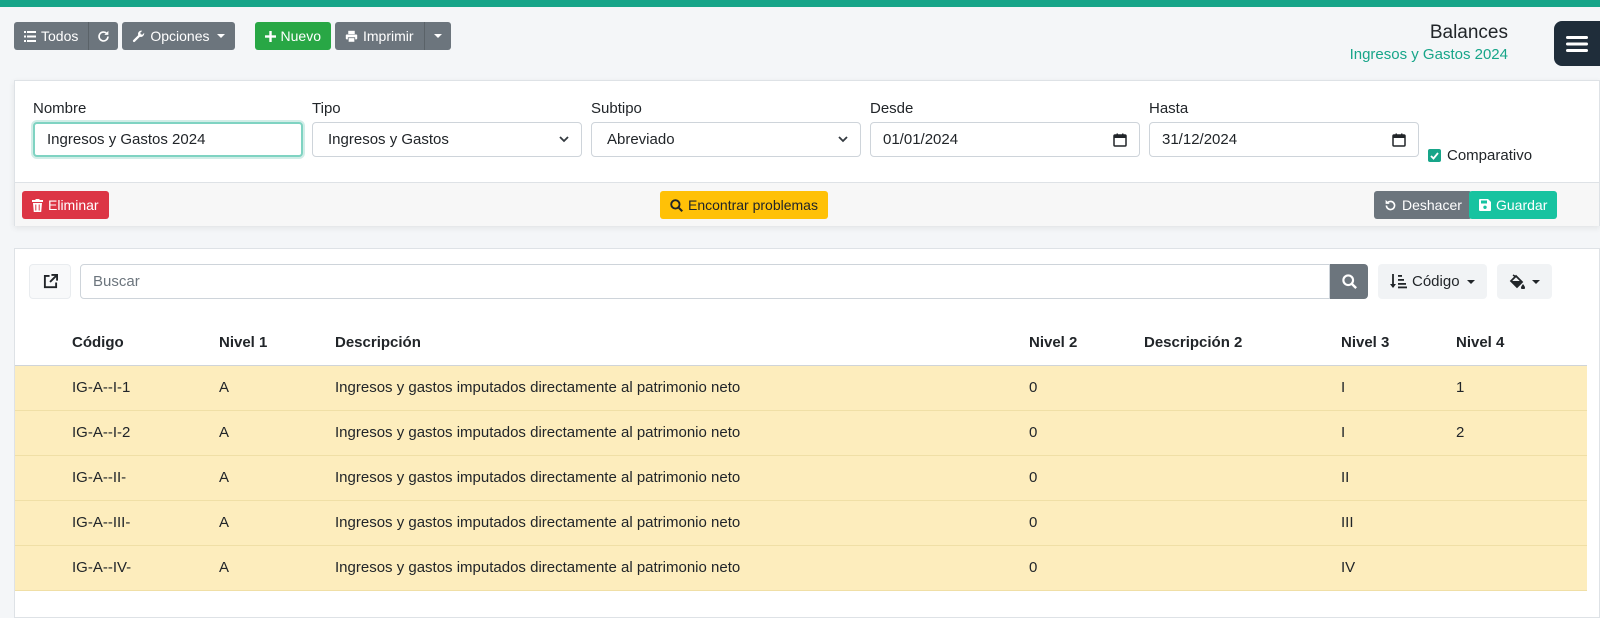 The width and height of the screenshot is (1600, 618). Describe the element at coordinates (270, 36) in the screenshot. I see `plus-icon` at that location.